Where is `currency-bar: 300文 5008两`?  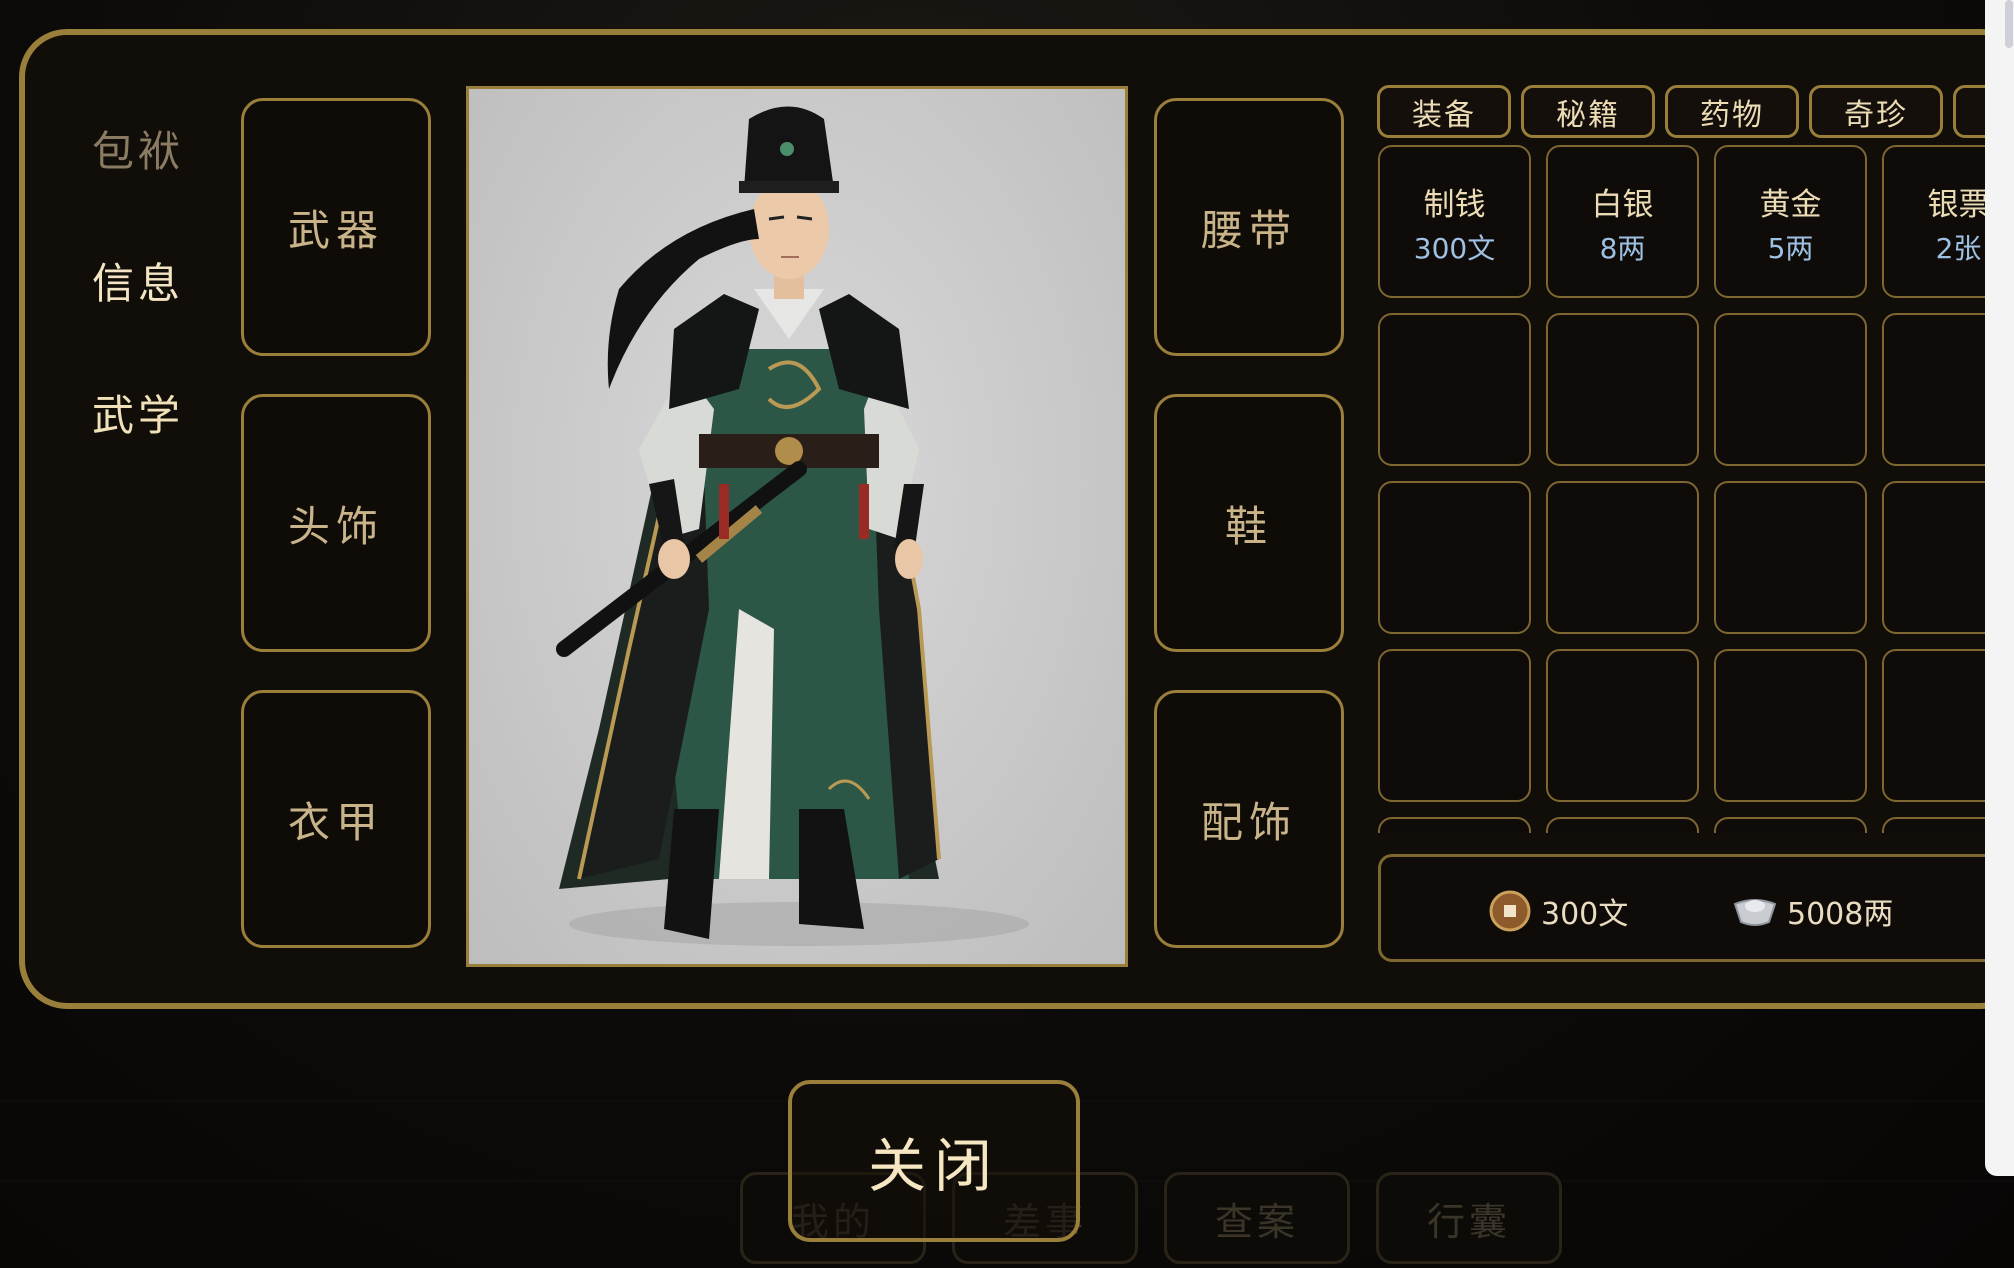
currency-bar: 300文 5008两 is located at coordinates (1696, 908).